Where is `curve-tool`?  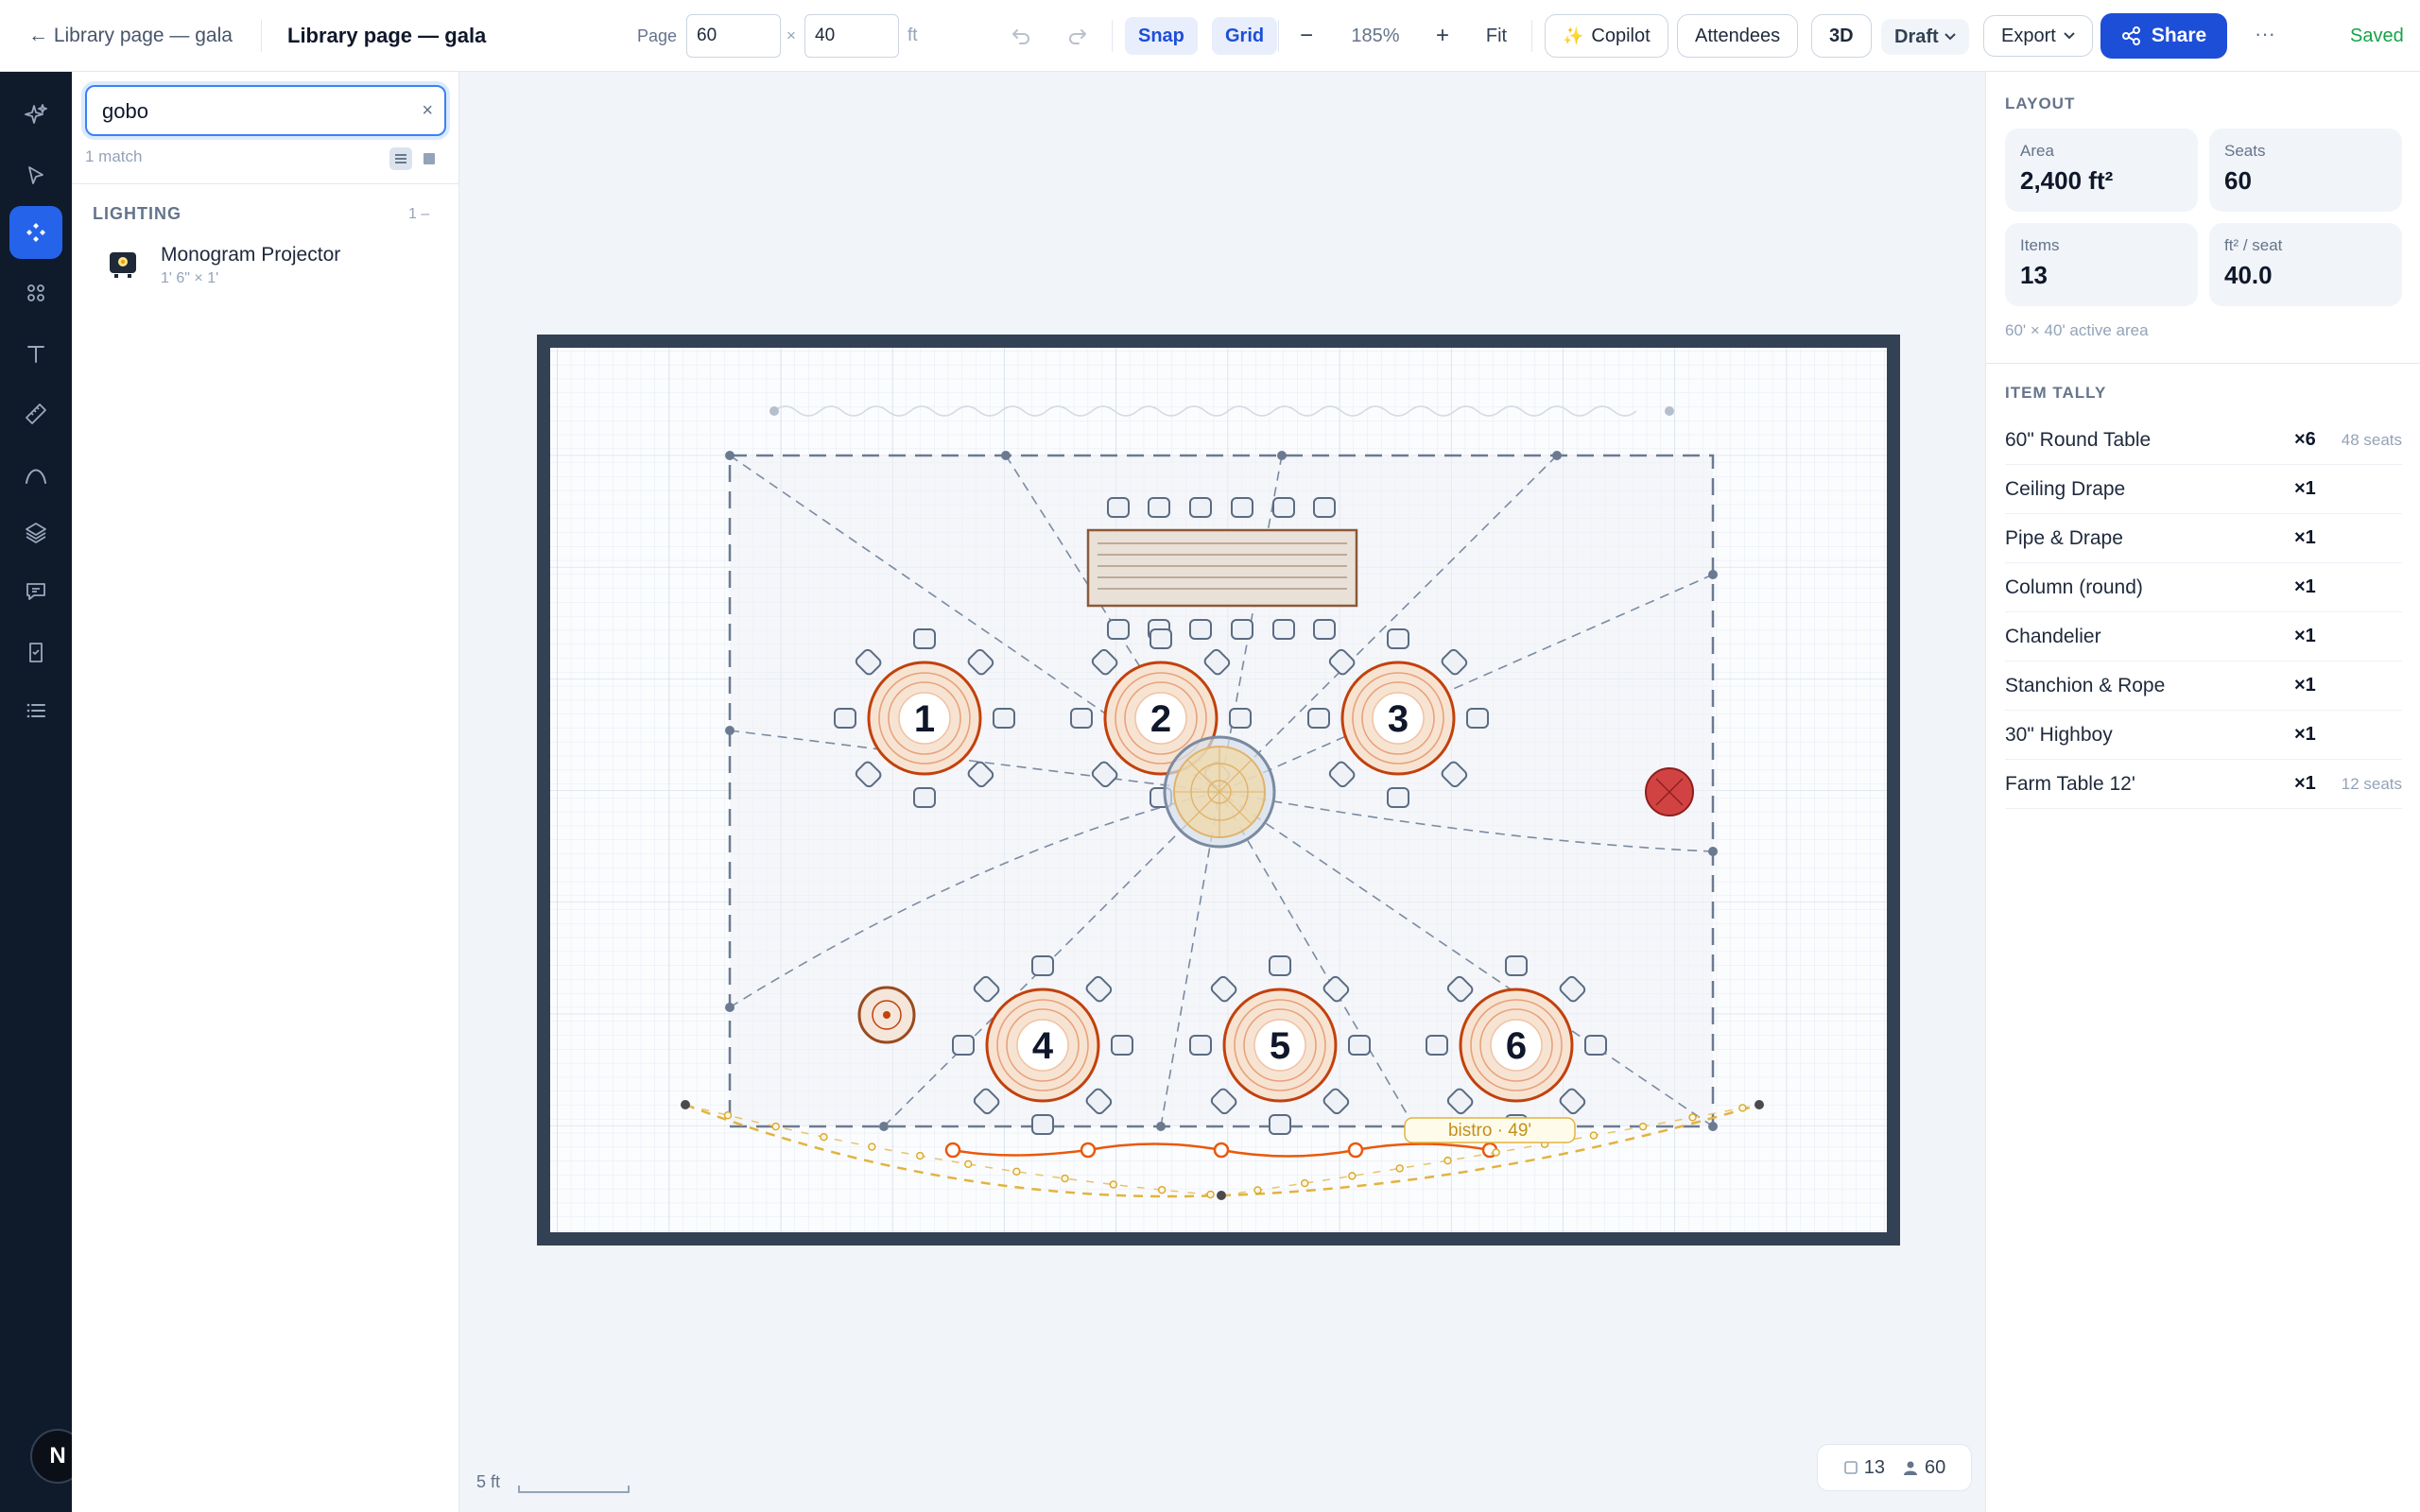 curve-tool is located at coordinates (35, 474).